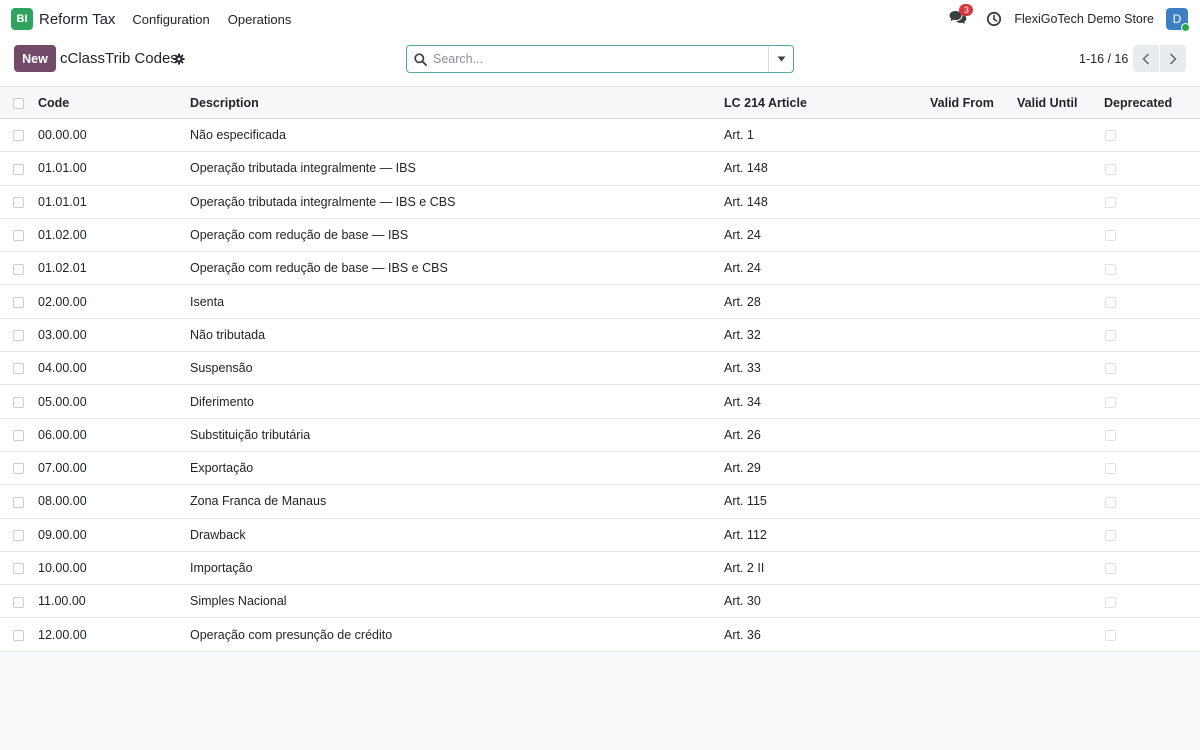 The width and height of the screenshot is (1200, 750). I want to click on column-header-deprecated: Deprecated, so click(1152, 102).